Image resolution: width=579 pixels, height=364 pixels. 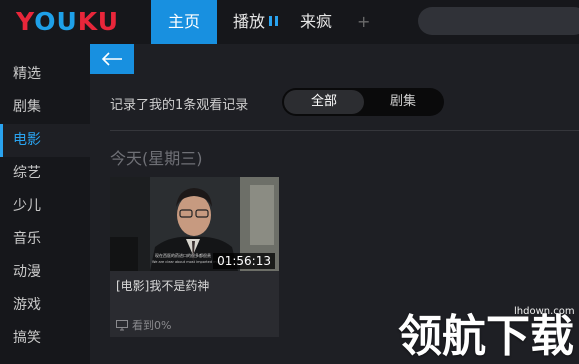 What do you see at coordinates (249, 21) in the screenshot?
I see `tab-play-label: 播放` at bounding box center [249, 21].